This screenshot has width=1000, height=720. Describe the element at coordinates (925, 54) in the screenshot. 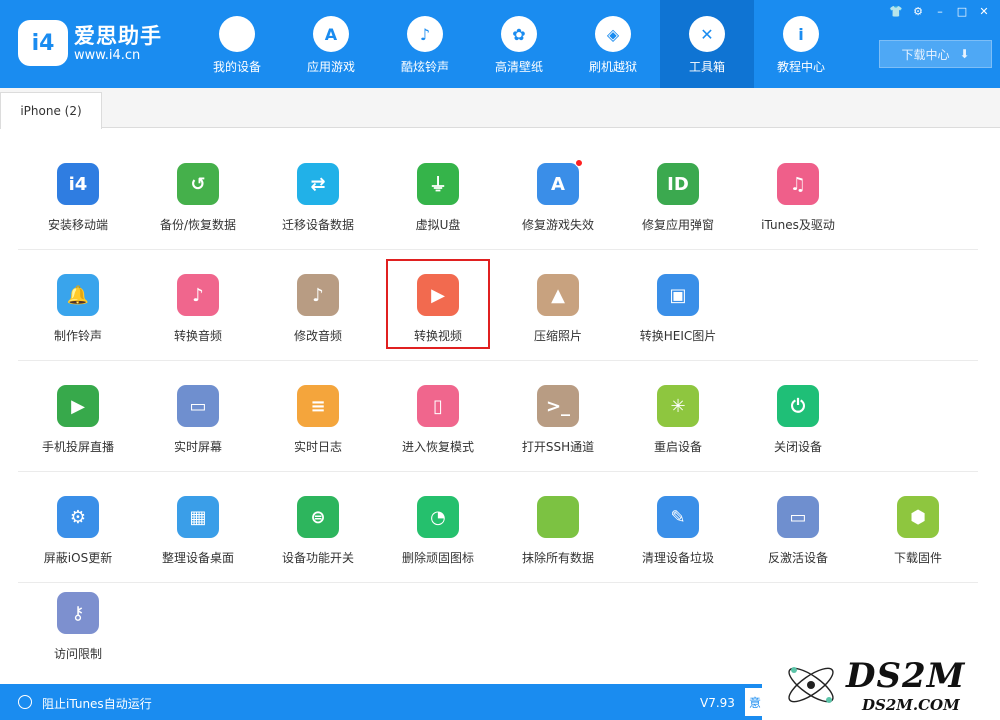

I see `download-center-label: 下载中心` at that location.